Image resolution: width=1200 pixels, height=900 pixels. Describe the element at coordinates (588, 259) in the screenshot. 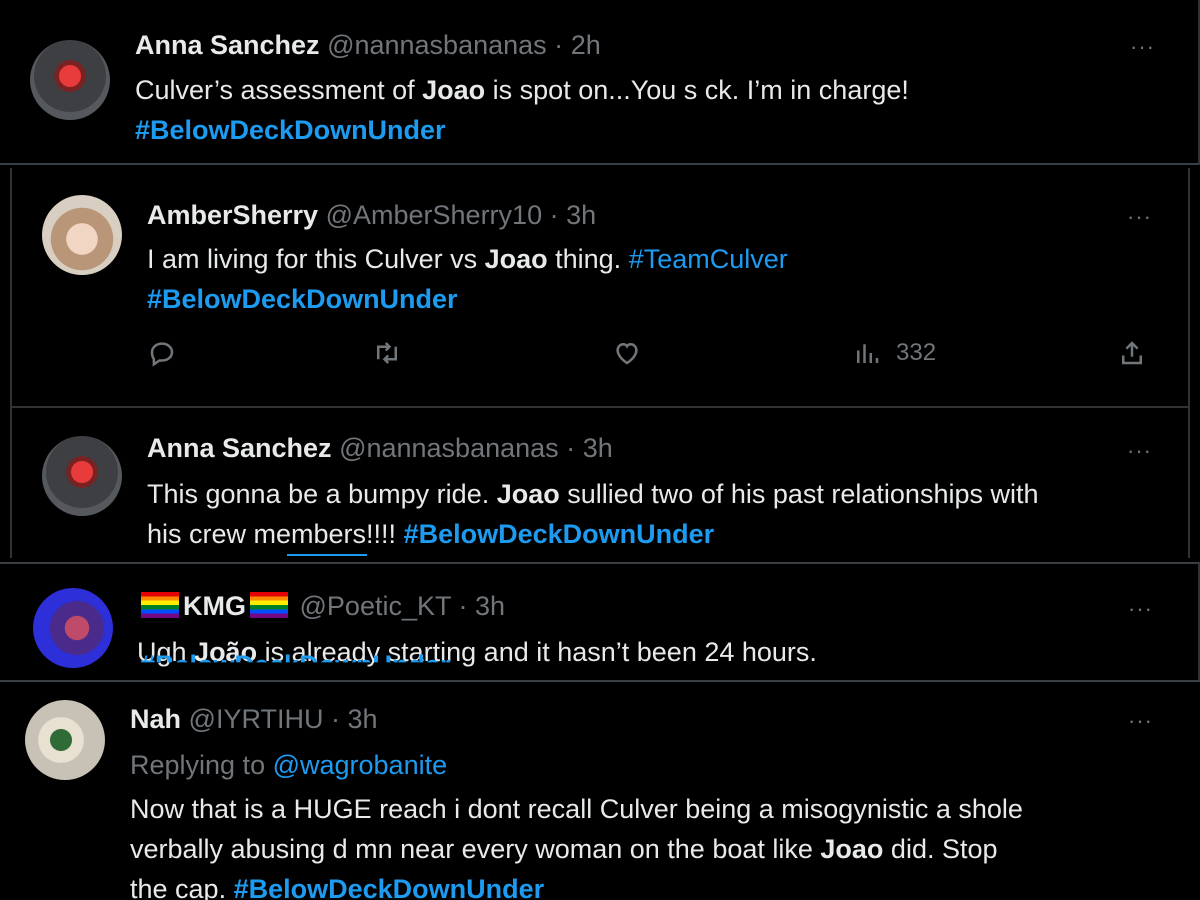

I see `text-segment: thing.` at that location.